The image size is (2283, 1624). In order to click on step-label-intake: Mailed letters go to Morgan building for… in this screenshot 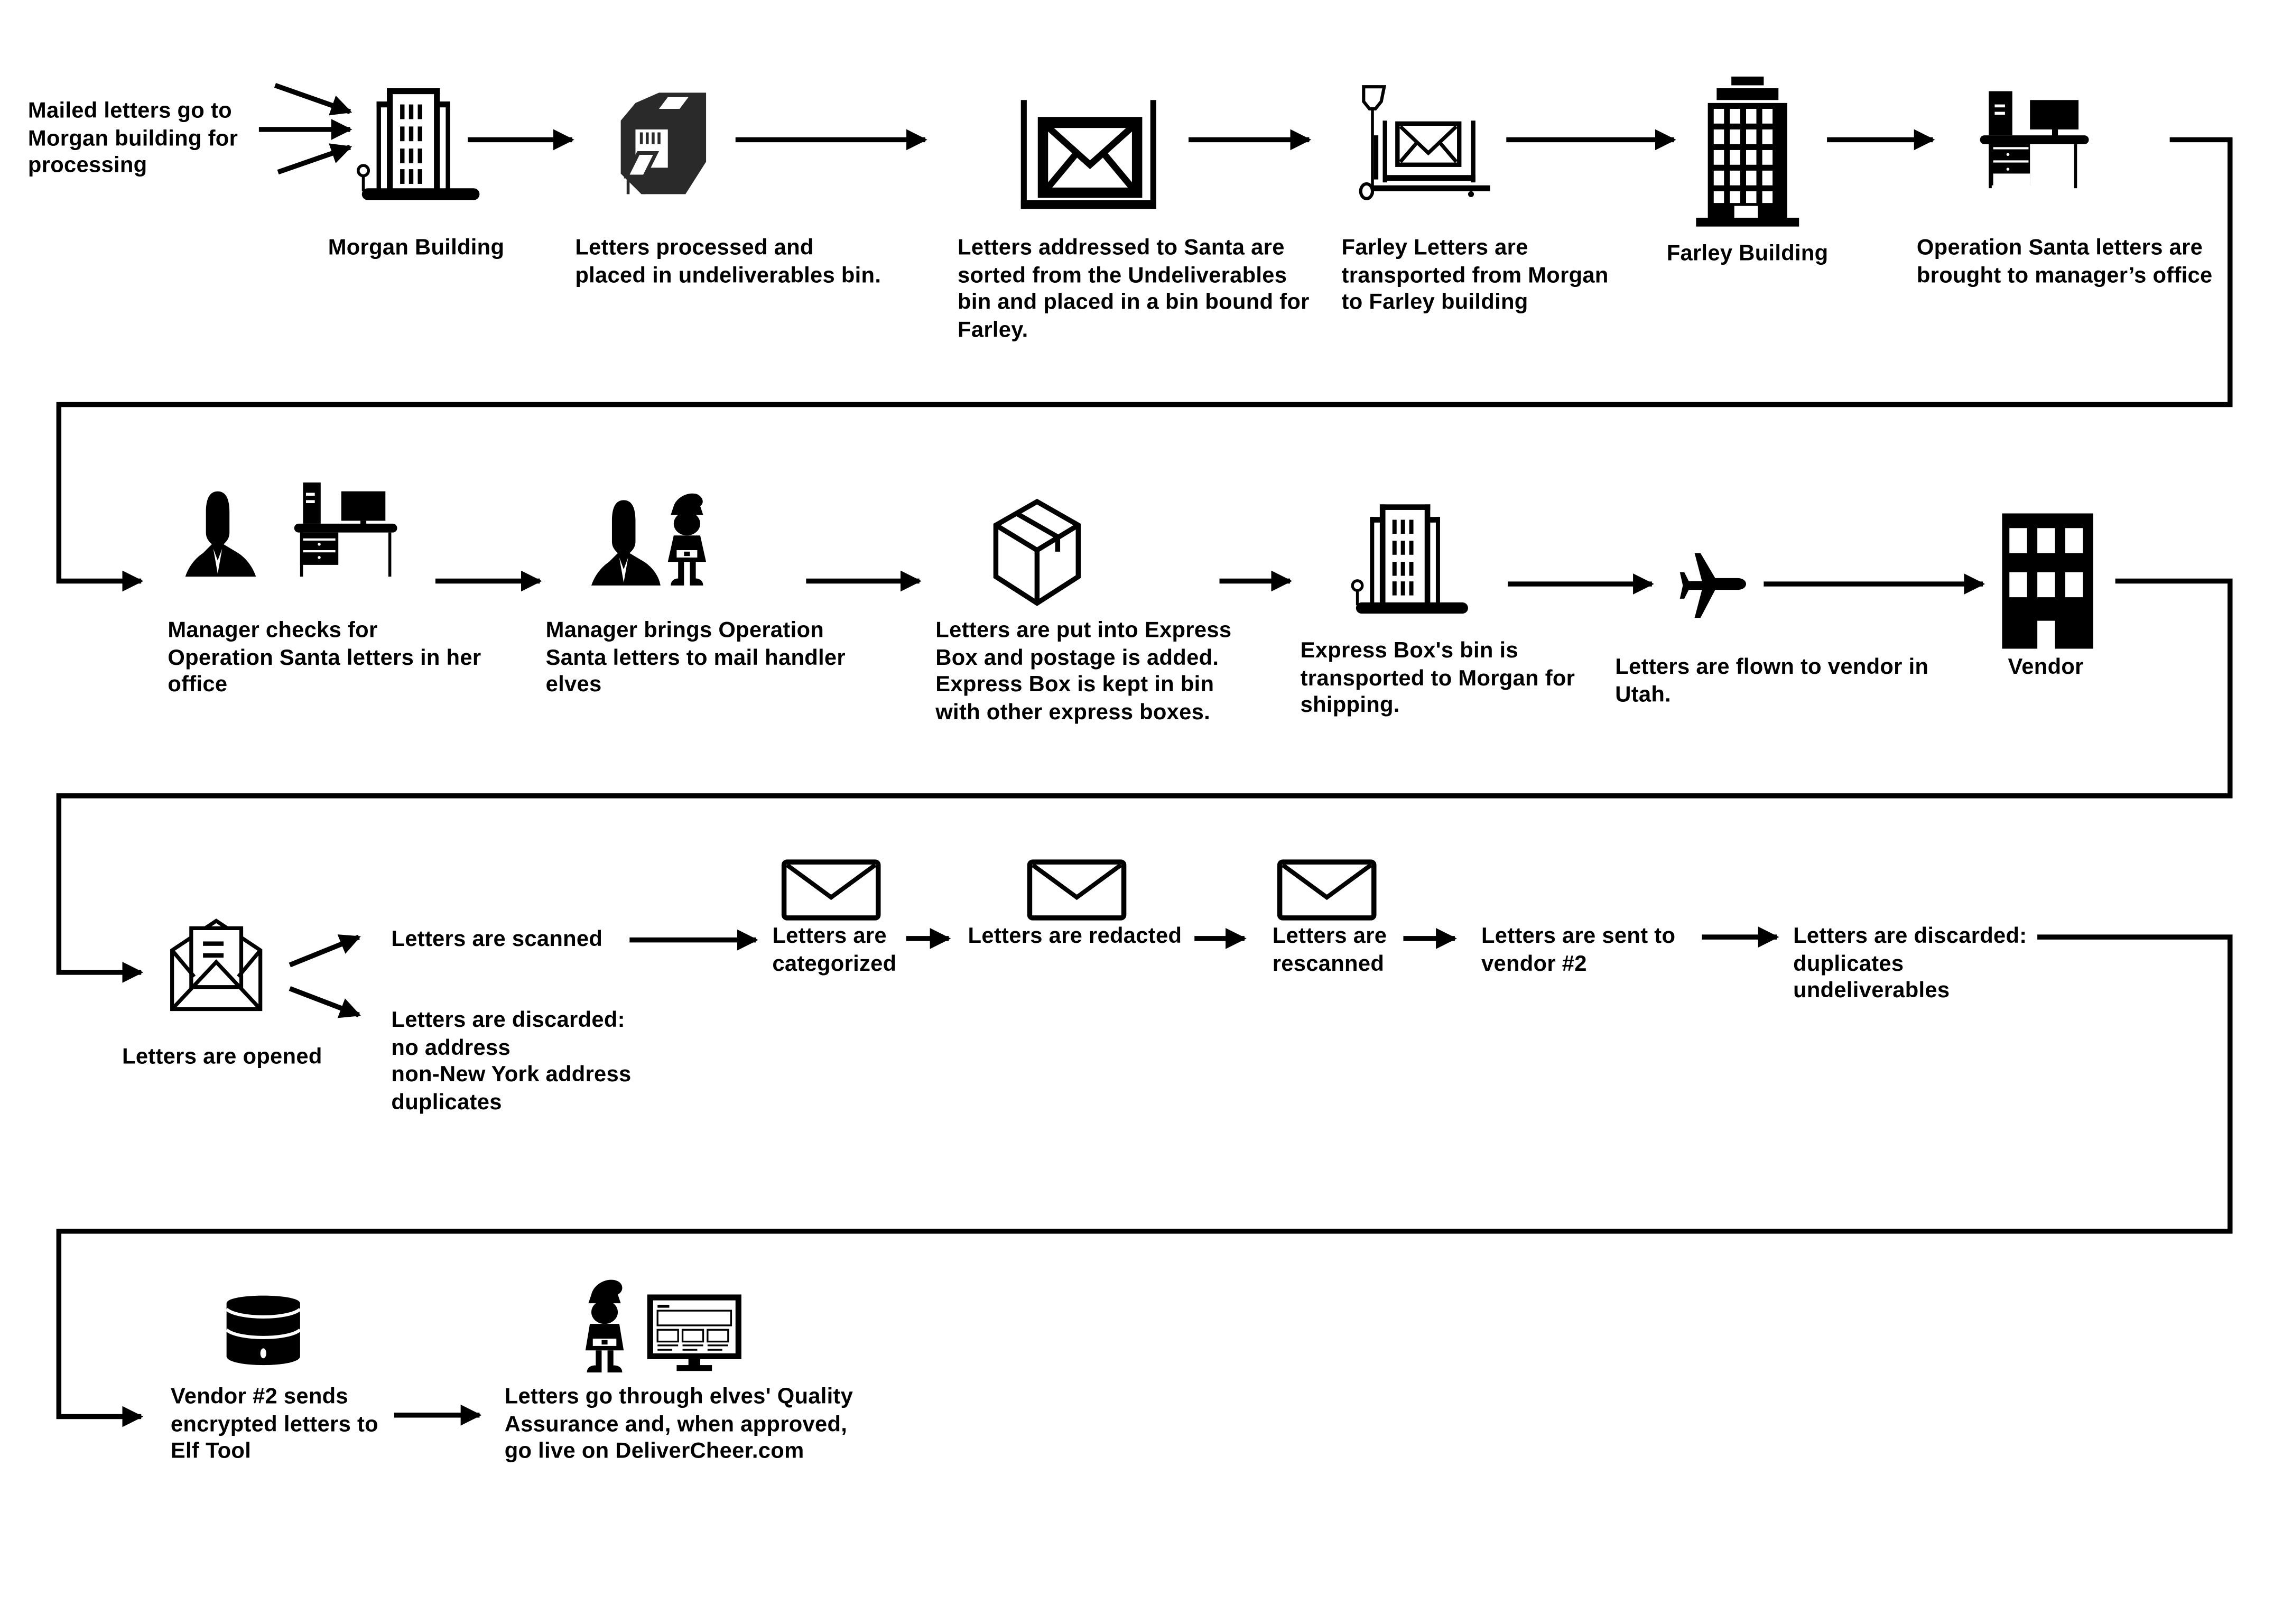, I will do `click(133, 138)`.